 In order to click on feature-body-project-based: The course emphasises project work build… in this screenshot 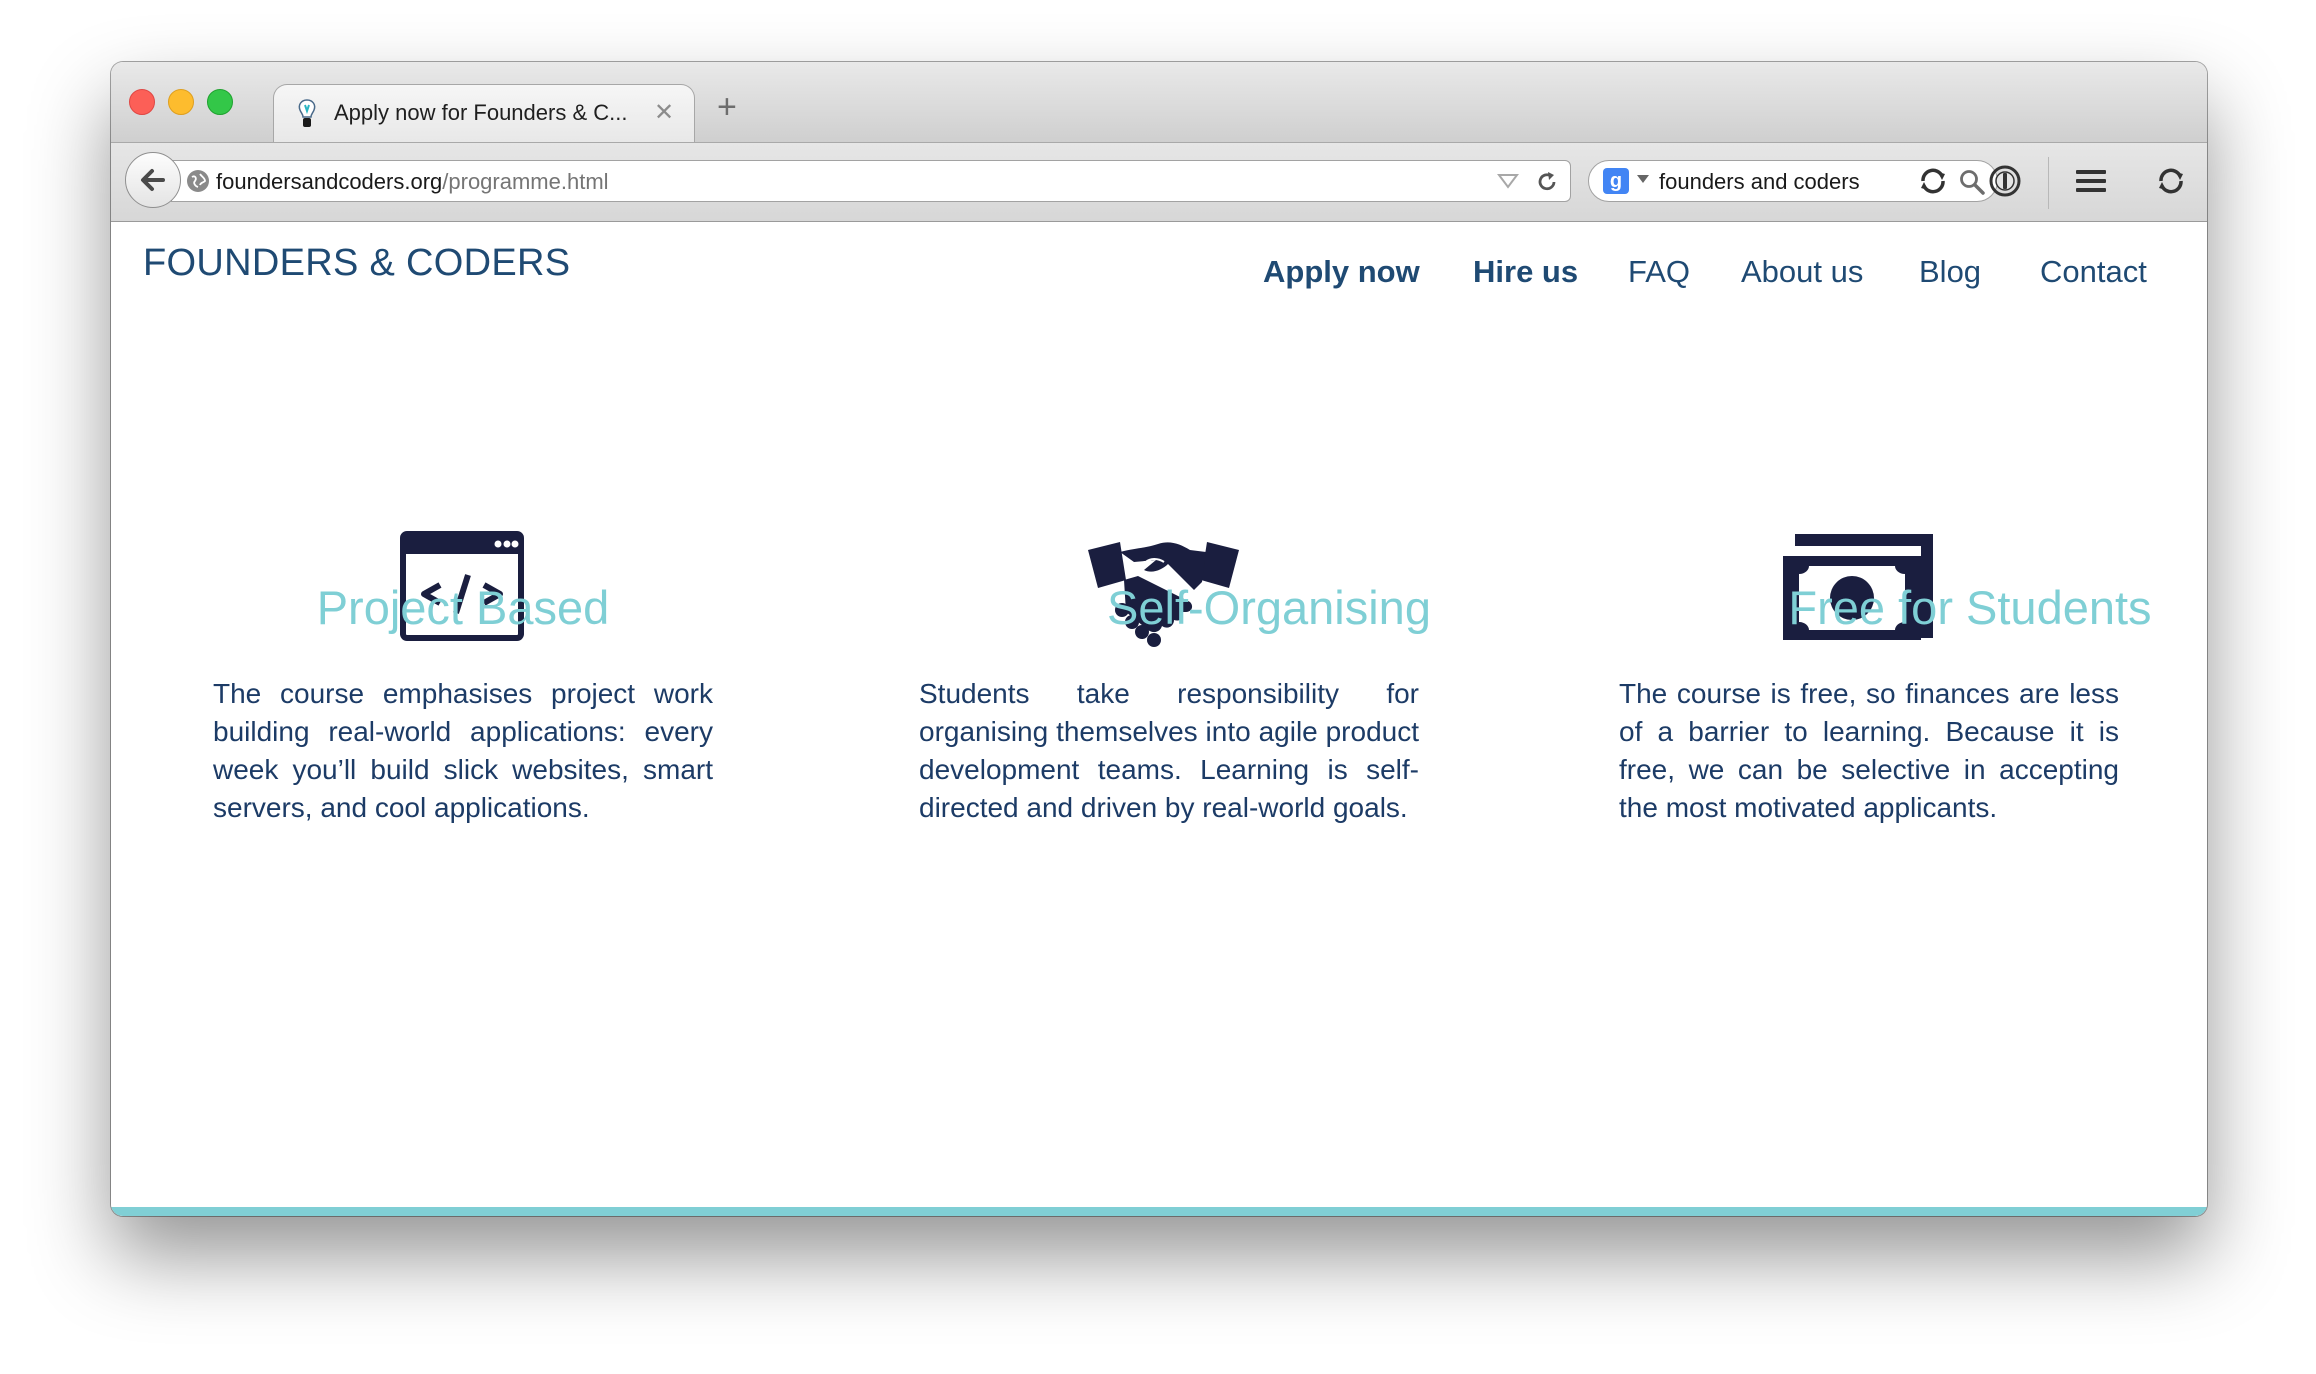, I will do `click(463, 750)`.